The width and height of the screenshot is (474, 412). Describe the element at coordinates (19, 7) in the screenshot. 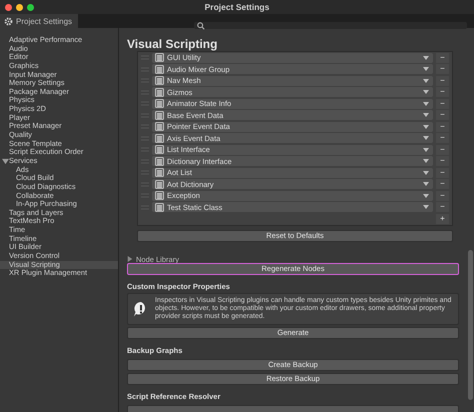

I see `minimize-button` at that location.